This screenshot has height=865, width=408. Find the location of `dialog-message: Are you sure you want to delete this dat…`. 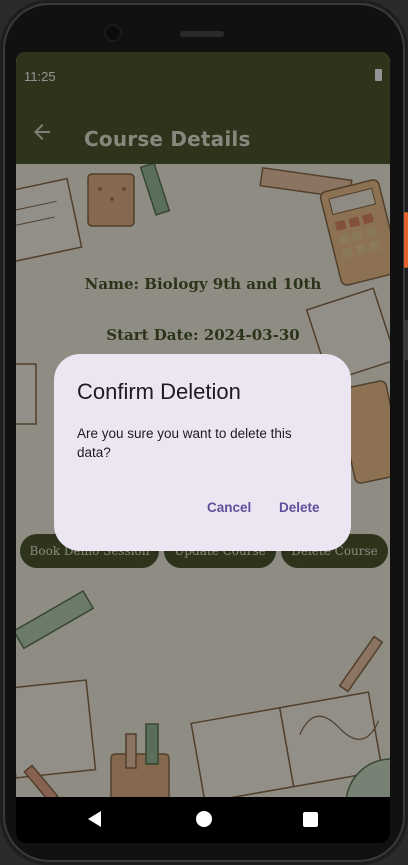

dialog-message: Are you sure you want to delete this dat… is located at coordinates (184, 443).